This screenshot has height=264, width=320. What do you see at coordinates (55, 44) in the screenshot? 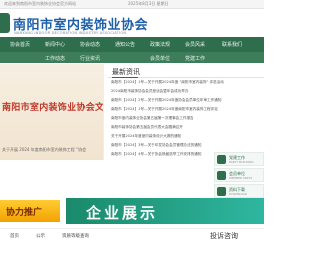
I see `nav-item-news: 新闻中心` at bounding box center [55, 44].